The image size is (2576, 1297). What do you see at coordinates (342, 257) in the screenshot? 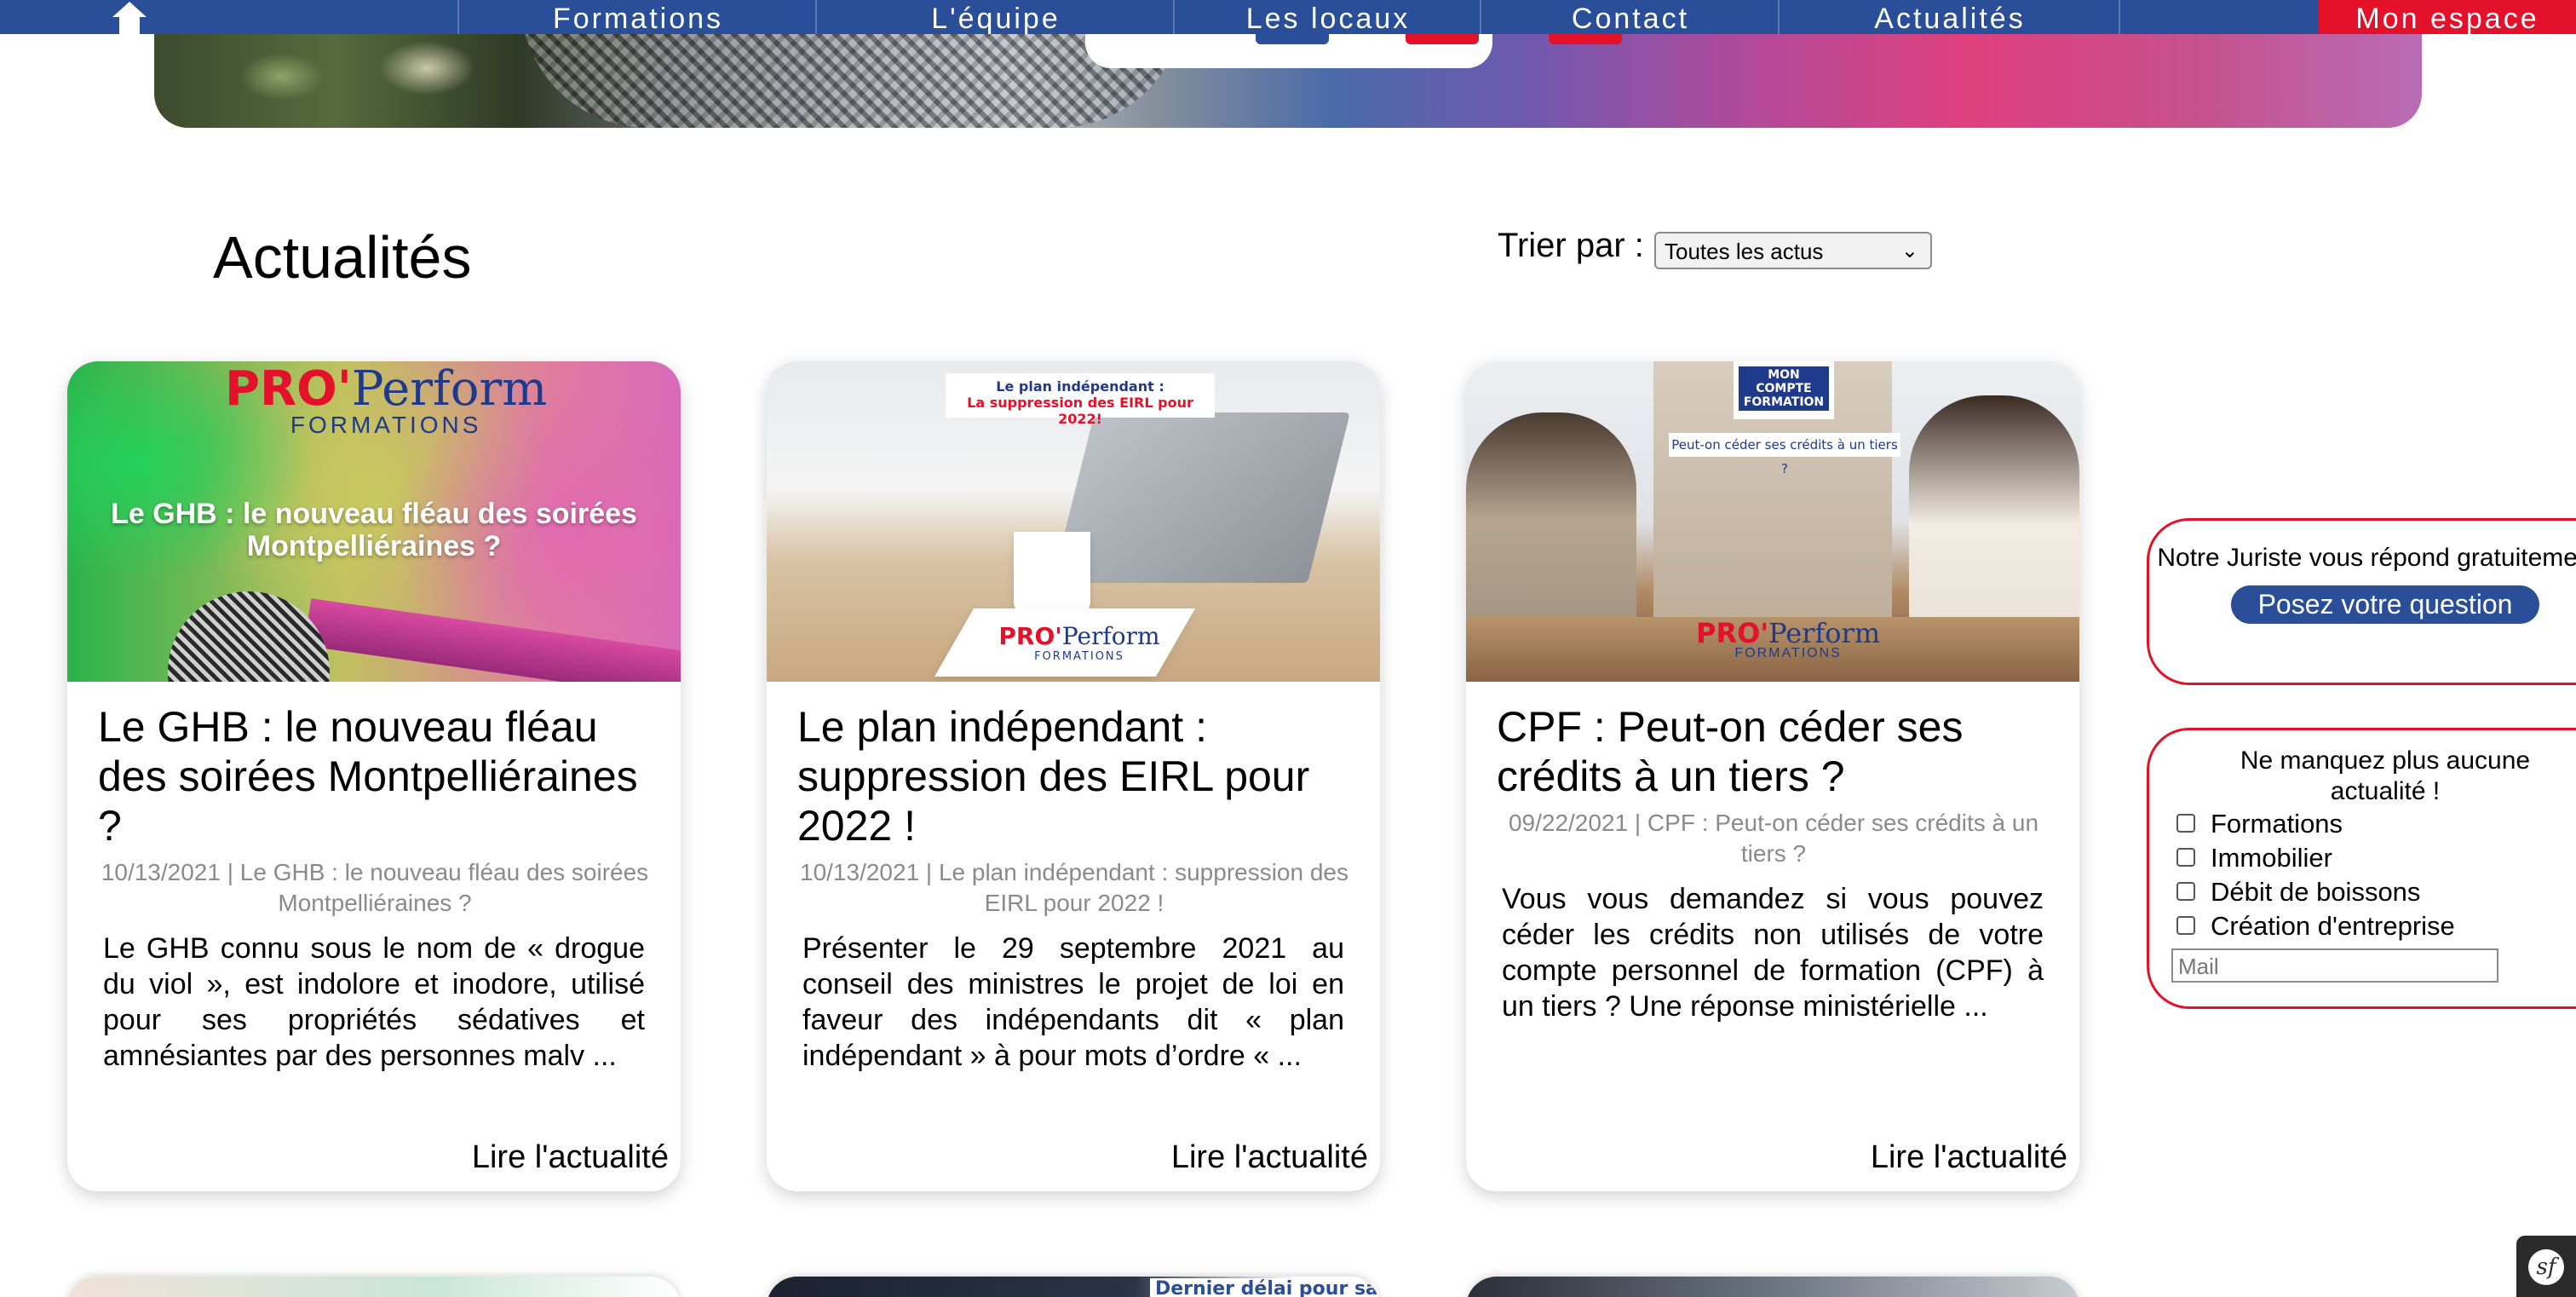
I see `page-title: Actualités` at bounding box center [342, 257].